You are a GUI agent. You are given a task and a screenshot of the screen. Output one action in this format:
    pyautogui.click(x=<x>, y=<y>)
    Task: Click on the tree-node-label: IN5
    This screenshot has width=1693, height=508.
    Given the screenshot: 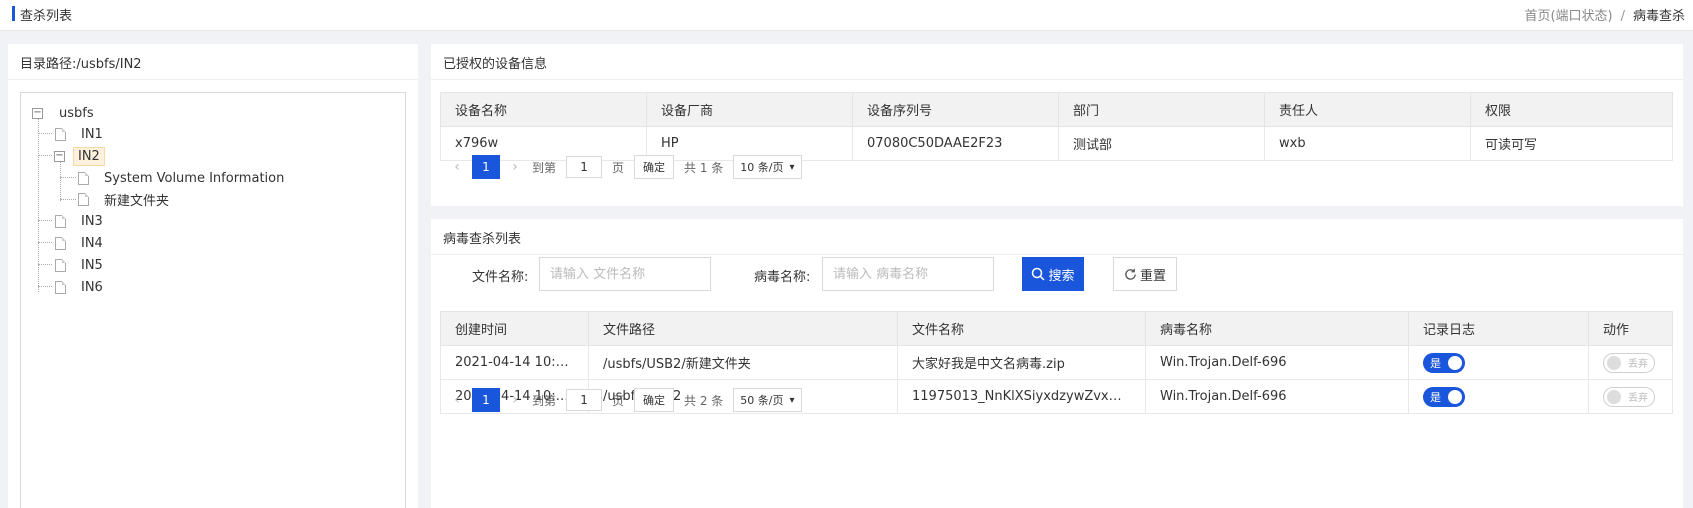 What is the action you would take?
    pyautogui.click(x=92, y=265)
    